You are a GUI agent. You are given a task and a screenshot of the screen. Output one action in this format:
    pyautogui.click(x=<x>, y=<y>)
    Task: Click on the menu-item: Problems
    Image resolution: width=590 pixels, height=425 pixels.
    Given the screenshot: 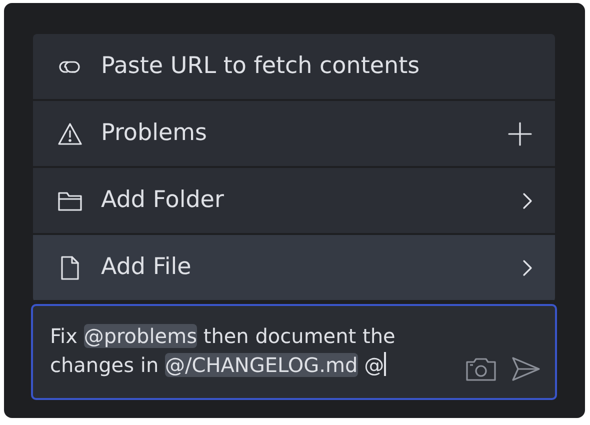 What is the action you would take?
    pyautogui.click(x=294, y=134)
    